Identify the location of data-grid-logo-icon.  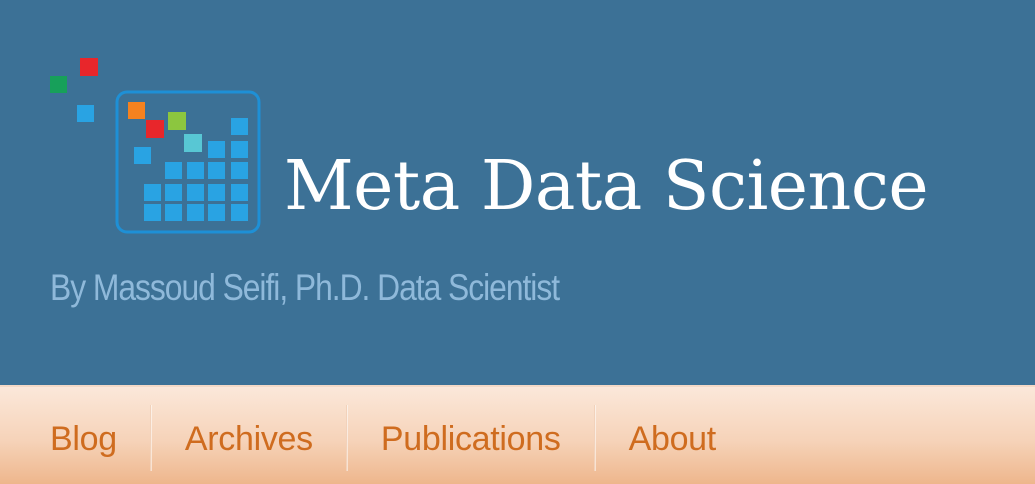
(155, 146).